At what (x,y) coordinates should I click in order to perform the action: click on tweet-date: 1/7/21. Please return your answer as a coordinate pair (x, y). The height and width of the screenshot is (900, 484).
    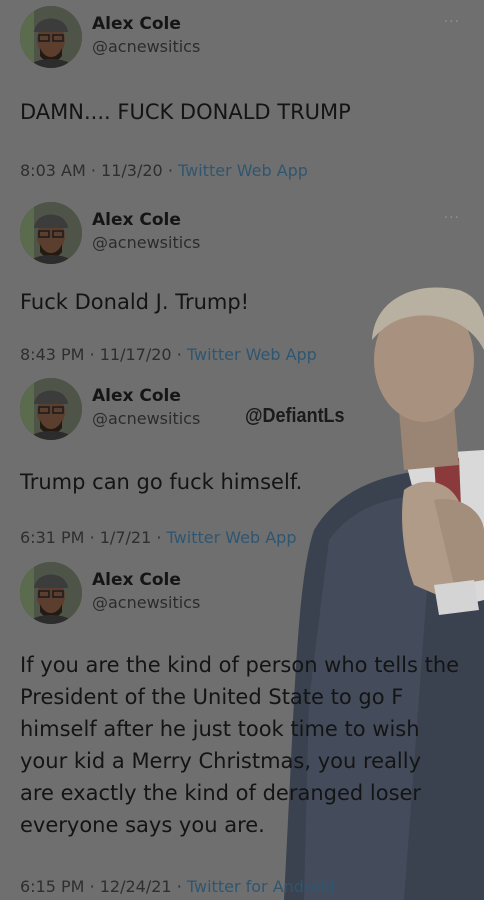
    Looking at the image, I should click on (126, 537).